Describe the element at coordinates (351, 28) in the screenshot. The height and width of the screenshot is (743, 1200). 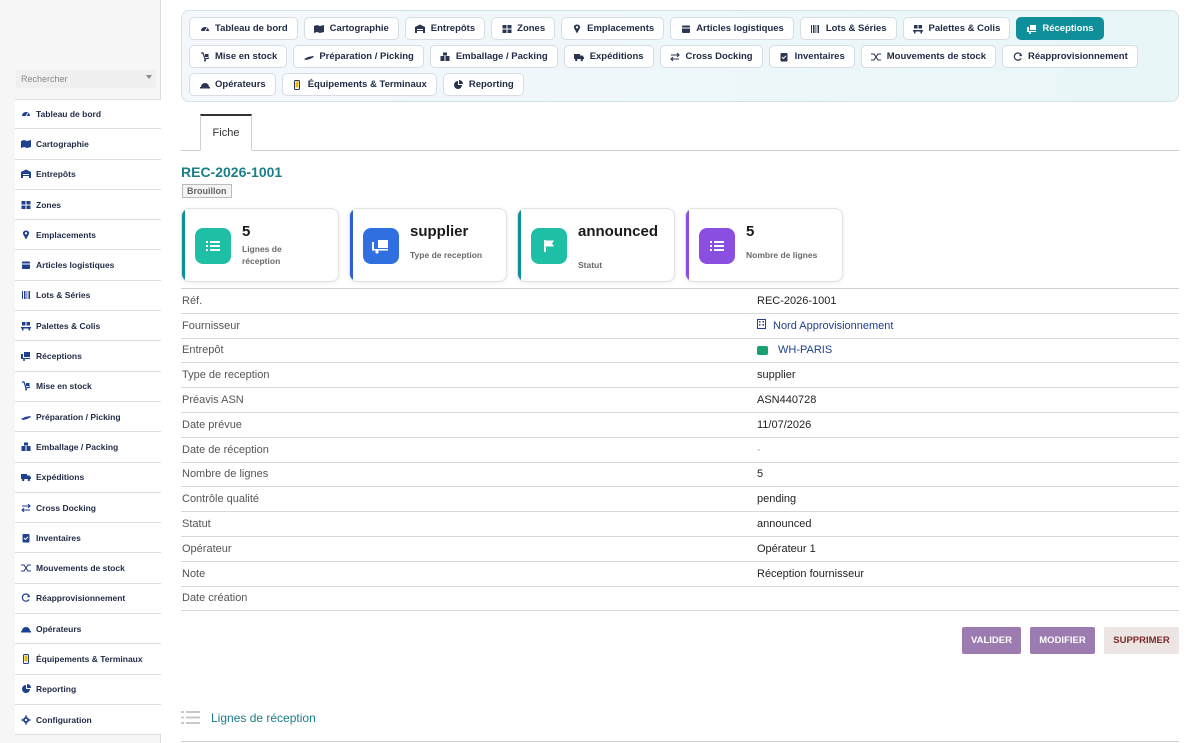
I see `tab-cartographie: Cartographie` at that location.